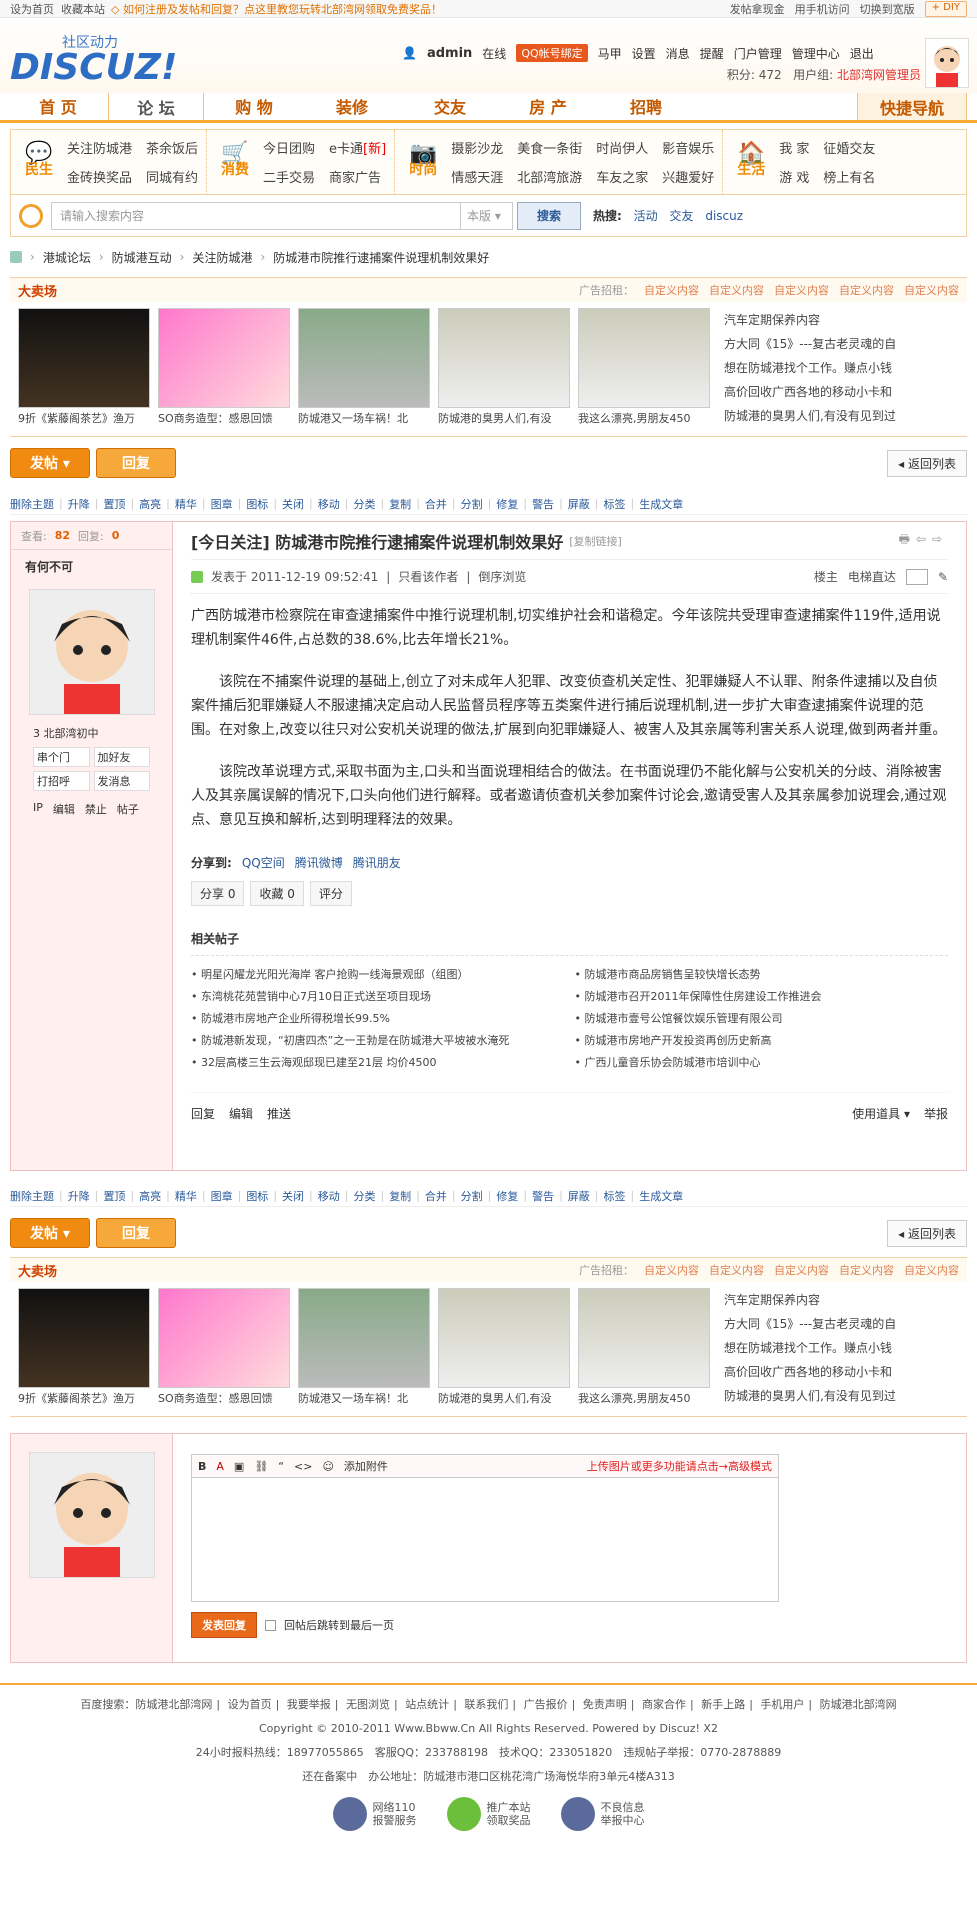 This screenshot has width=977, height=1928. Describe the element at coordinates (364, 1348) in the screenshot. I see `ad-item: 防城港又一场车祸！北` at that location.